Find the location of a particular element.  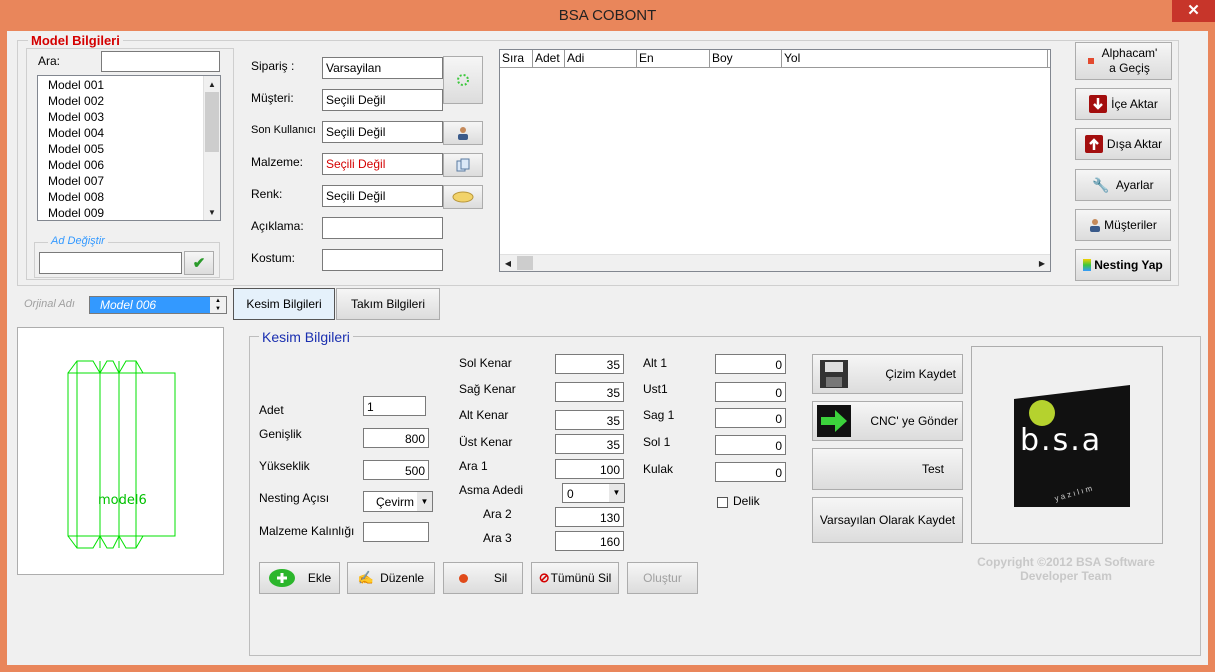

list-scrollbar: ▲ ▼ is located at coordinates (211, 148).